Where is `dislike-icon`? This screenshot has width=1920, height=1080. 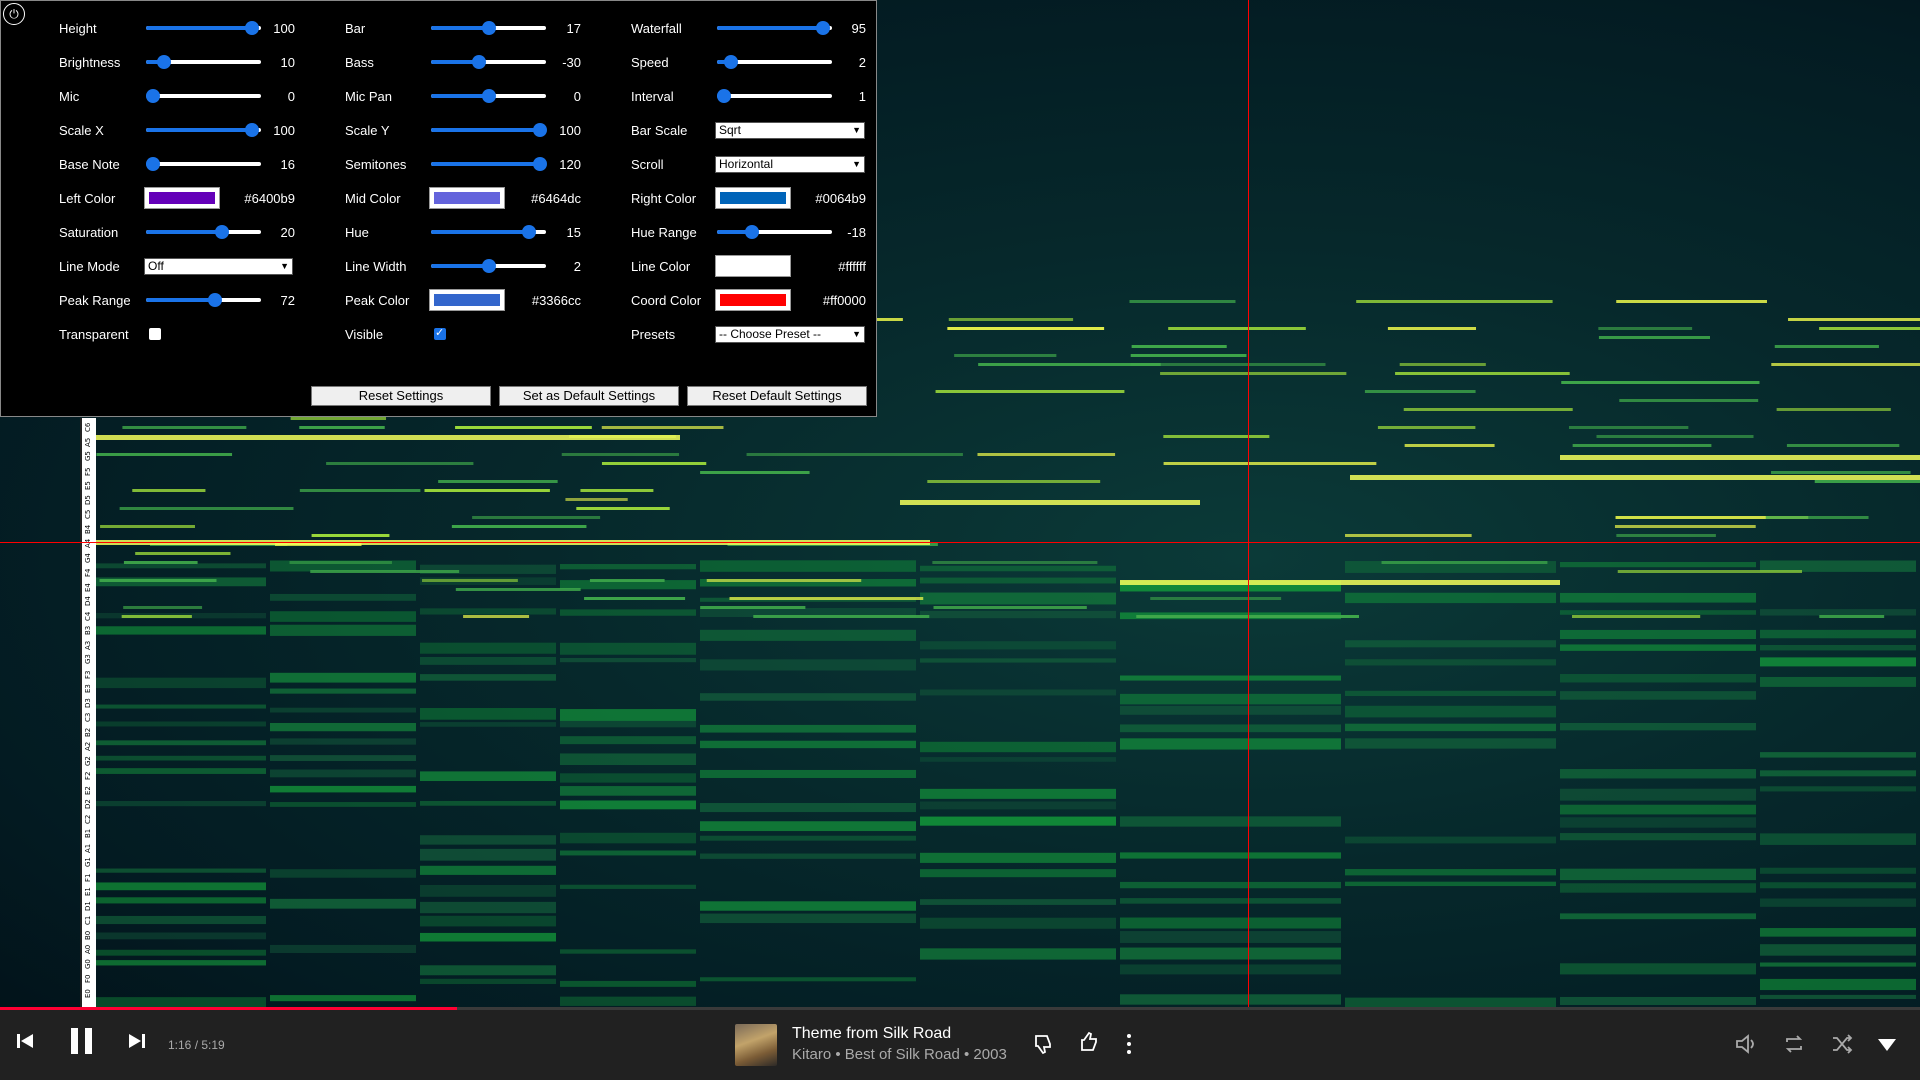 dislike-icon is located at coordinates (1044, 1047).